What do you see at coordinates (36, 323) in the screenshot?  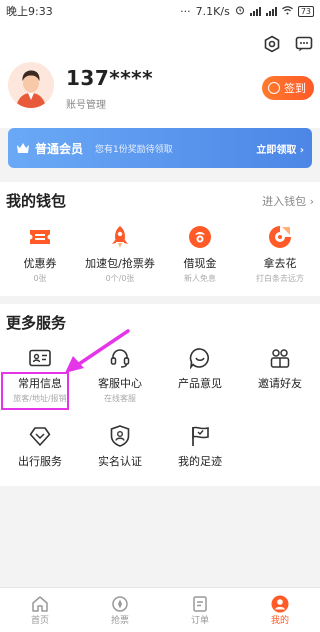 I see `services-title: 更多服务` at bounding box center [36, 323].